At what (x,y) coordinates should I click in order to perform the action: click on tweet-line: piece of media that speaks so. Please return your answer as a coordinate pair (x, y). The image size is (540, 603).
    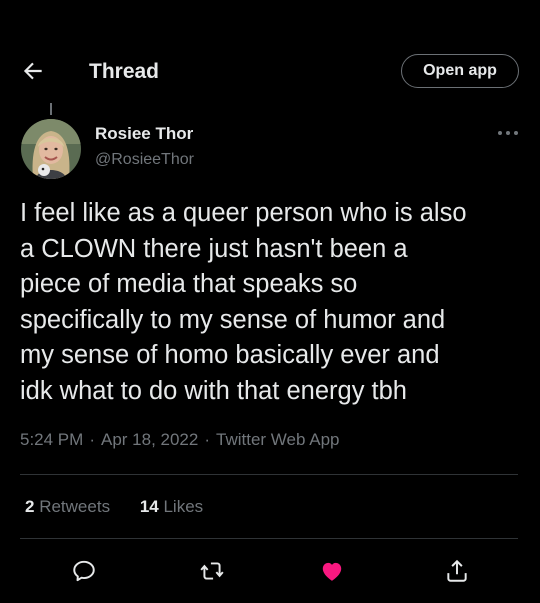
    Looking at the image, I should click on (189, 284).